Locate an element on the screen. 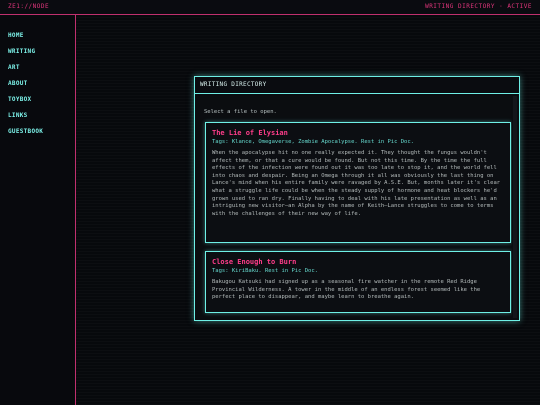 The image size is (540, 405). sidebar-item-about: ABOUT is located at coordinates (25, 88).